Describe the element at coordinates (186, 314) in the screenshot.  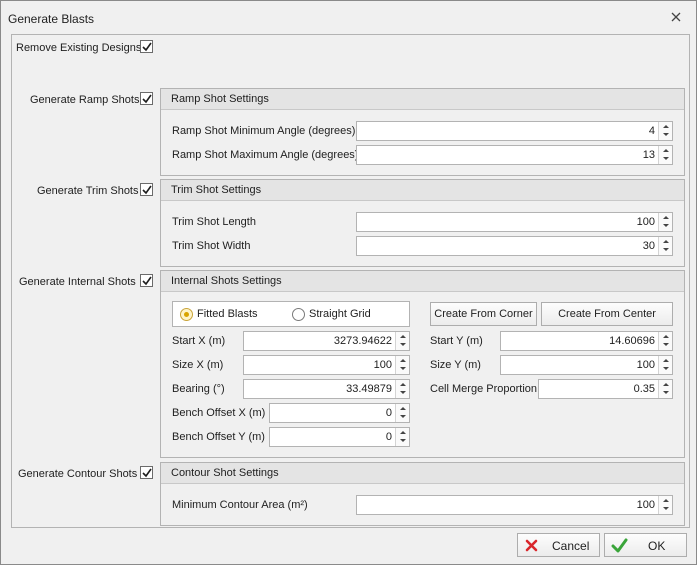
I see `fitted-blasts-radio` at that location.